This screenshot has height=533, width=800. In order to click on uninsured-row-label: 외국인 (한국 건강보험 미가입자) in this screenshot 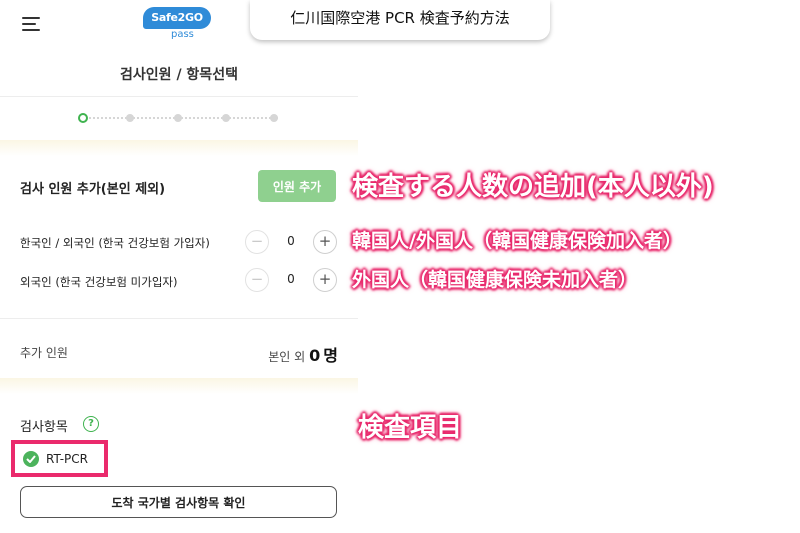, I will do `click(99, 282)`.